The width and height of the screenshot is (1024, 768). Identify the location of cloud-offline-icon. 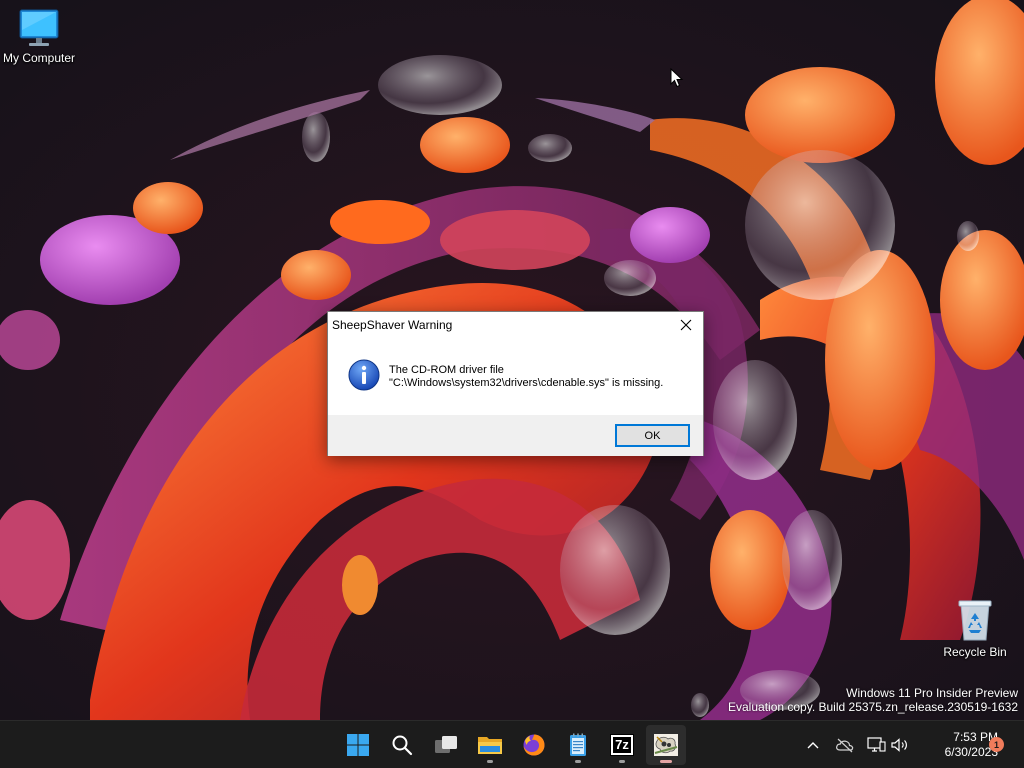
(845, 745).